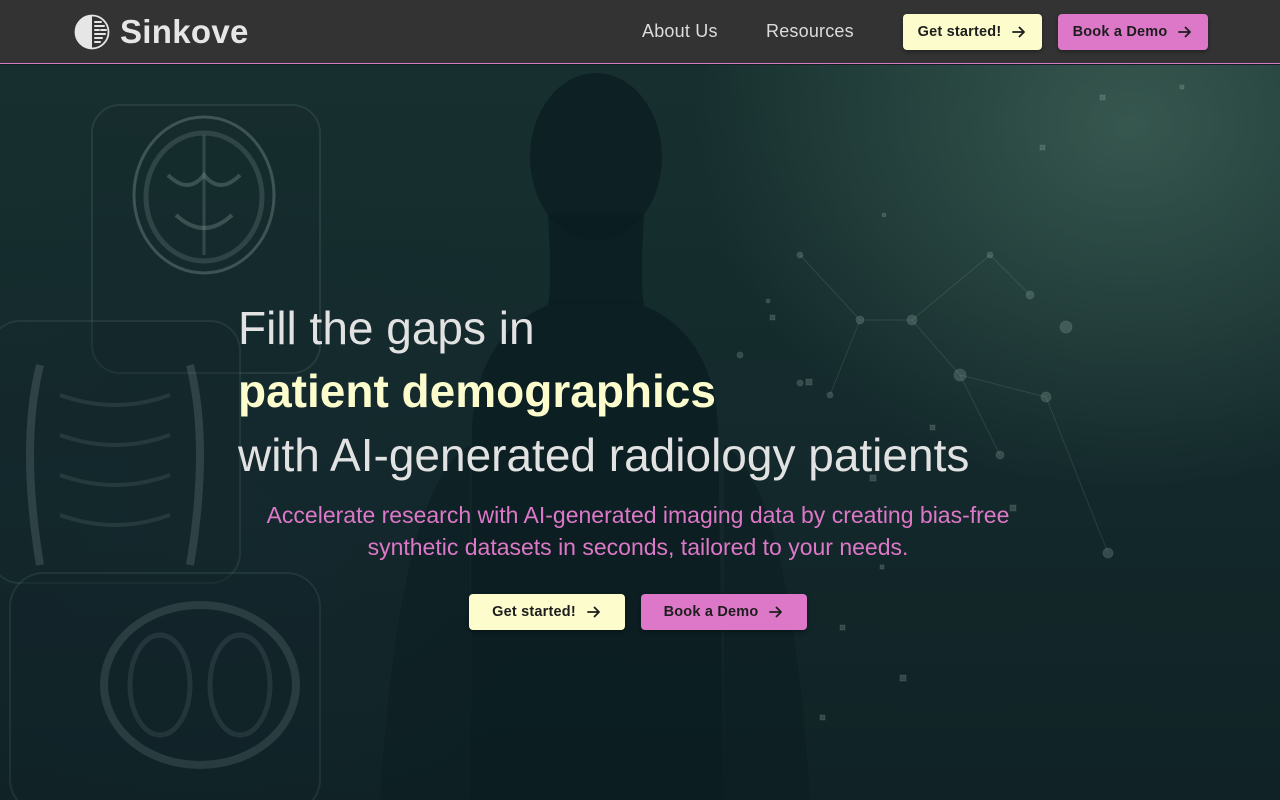 The height and width of the screenshot is (800, 1280). I want to click on nav-link-resources: Resources, so click(810, 31).